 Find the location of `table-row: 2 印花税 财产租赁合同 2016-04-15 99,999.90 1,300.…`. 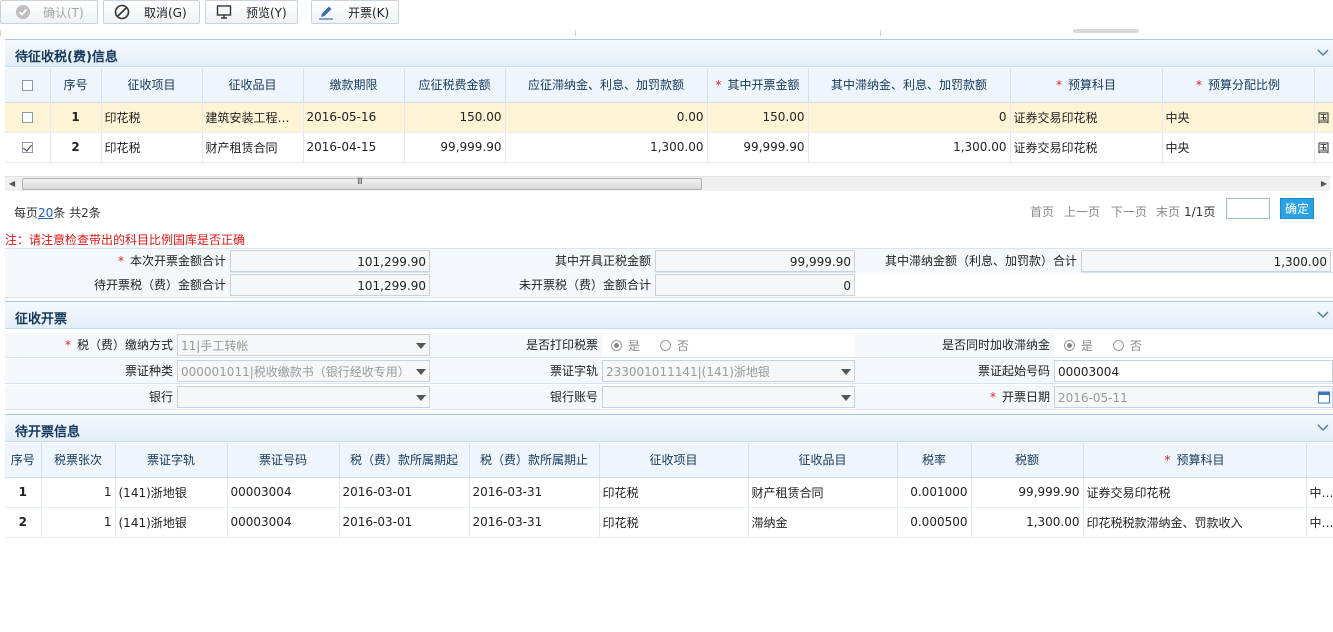

table-row: 2 印花税 财产租赁合同 2016-04-15 99,999.90 1,300.… is located at coordinates (669, 147).